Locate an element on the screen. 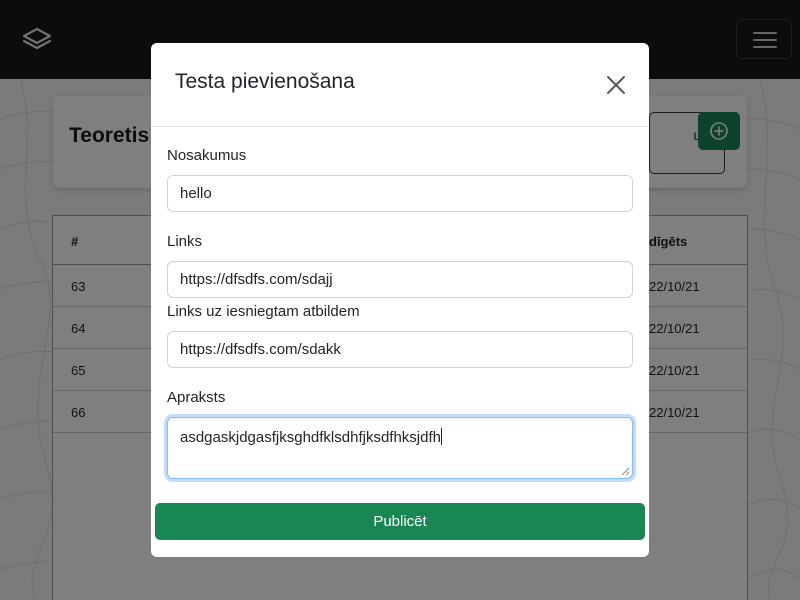  link-input: https://dfsdfs.com/sdajj is located at coordinates (400, 279).